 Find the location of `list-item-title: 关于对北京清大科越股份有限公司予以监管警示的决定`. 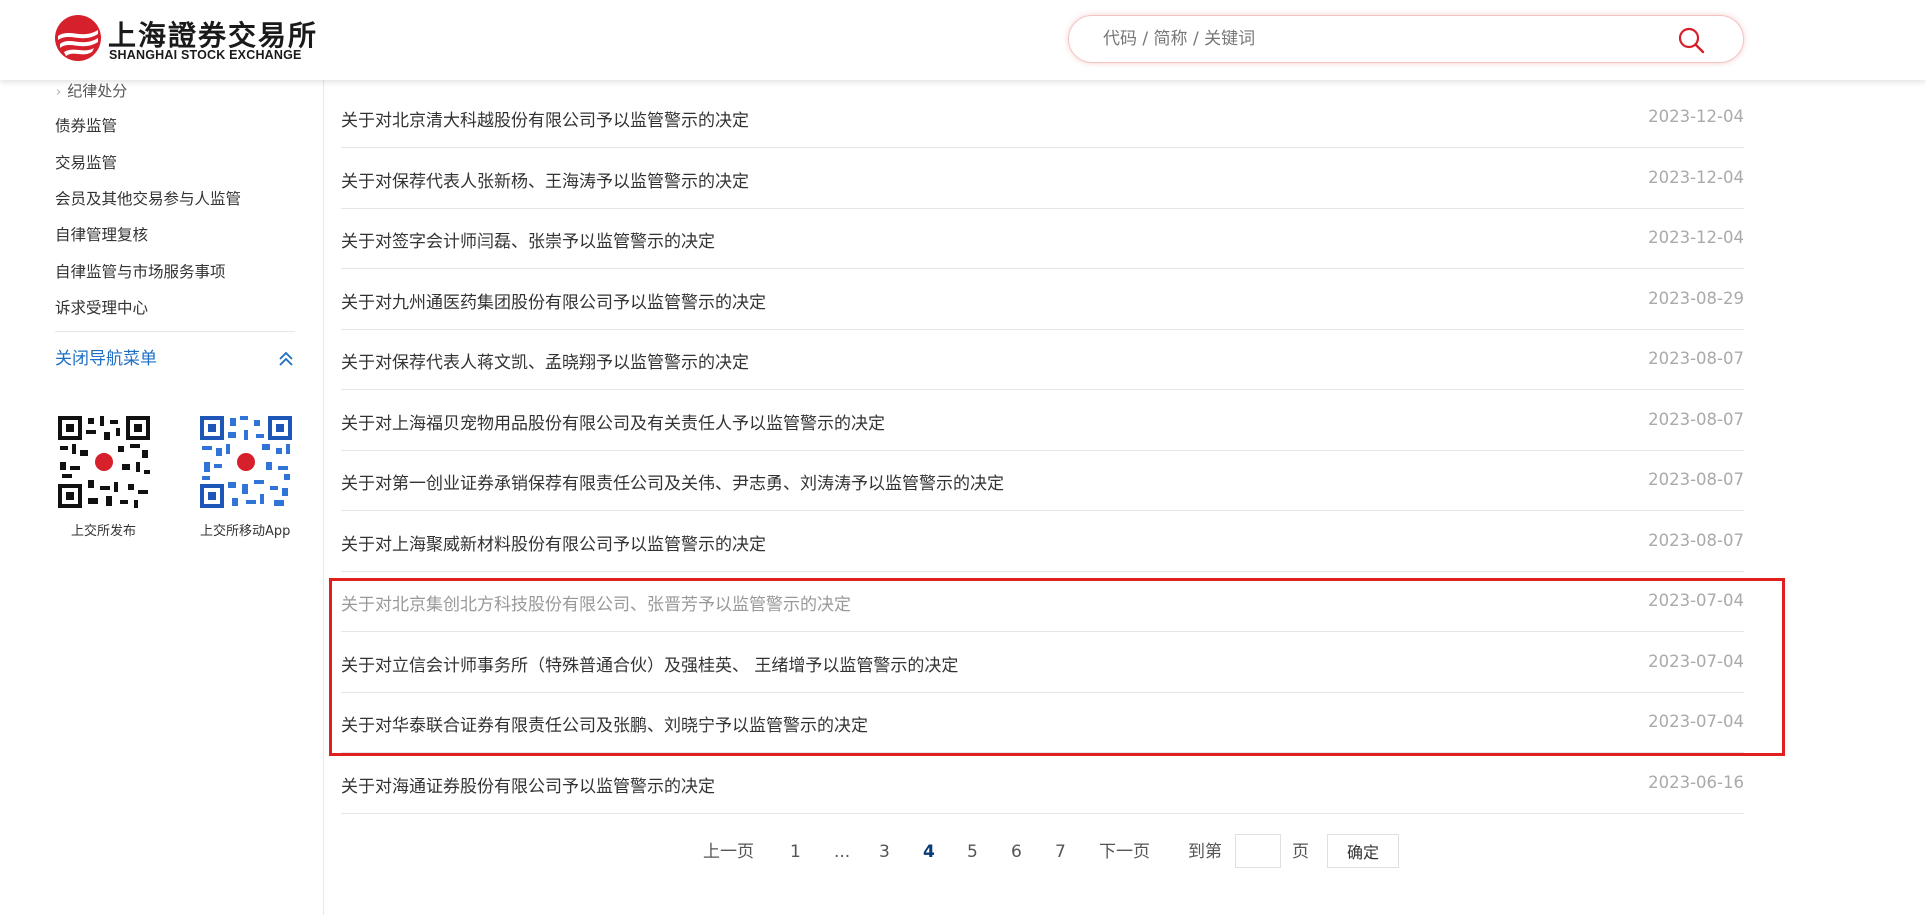

list-item-title: 关于对北京清大科越股份有限公司予以监管警示的决定 is located at coordinates (545, 118).